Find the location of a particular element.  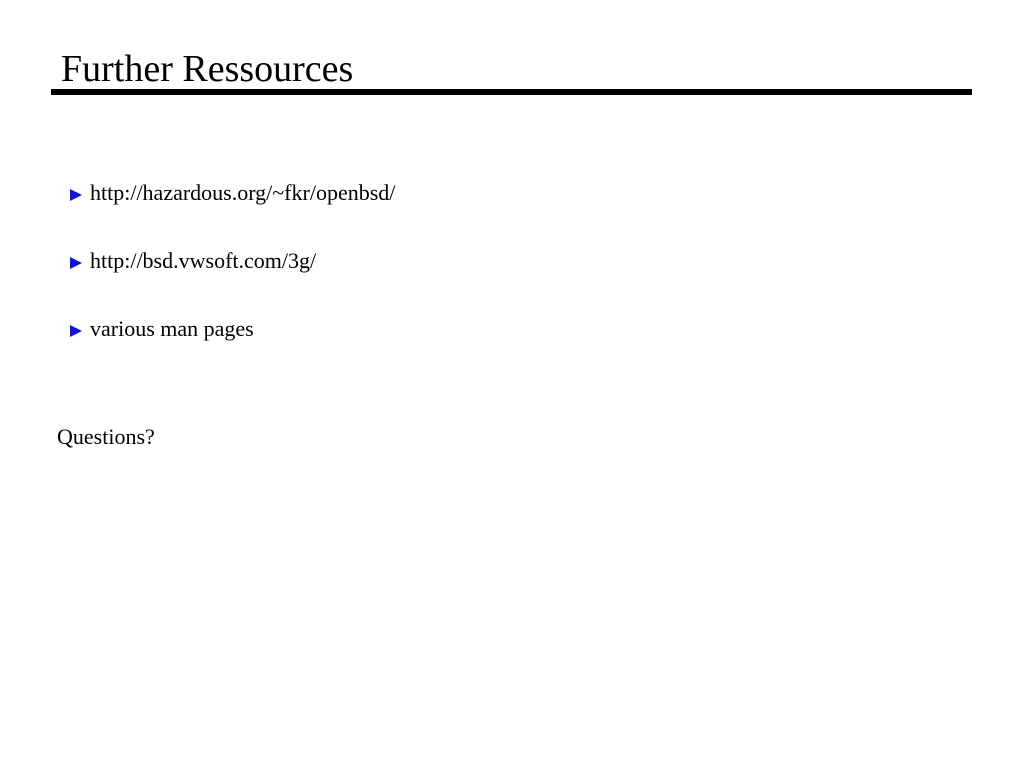

bullet-text: http://bsd.vwsoft.com/3g/ is located at coordinates (203, 260).